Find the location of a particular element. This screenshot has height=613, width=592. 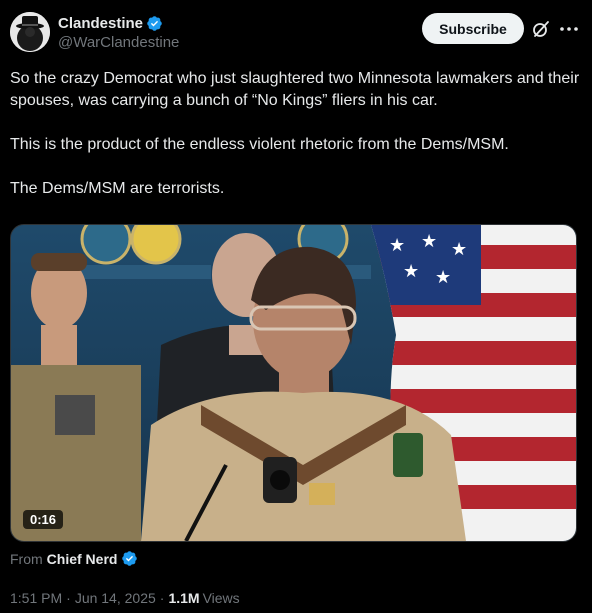

video-source: From Chief Nerd is located at coordinates (74, 558).